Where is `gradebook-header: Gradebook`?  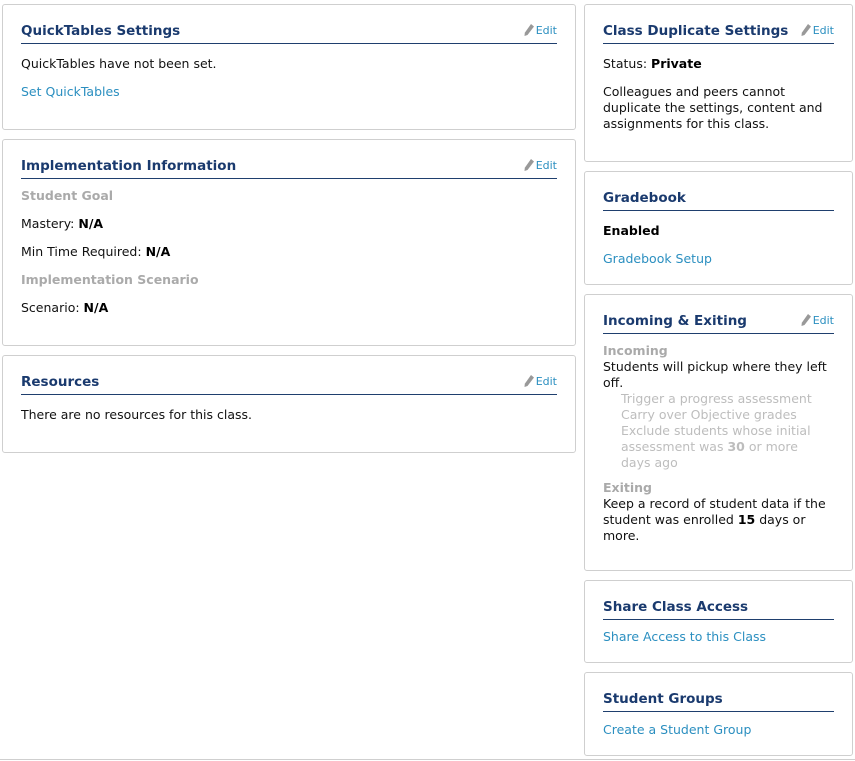
gradebook-header: Gradebook is located at coordinates (718, 200).